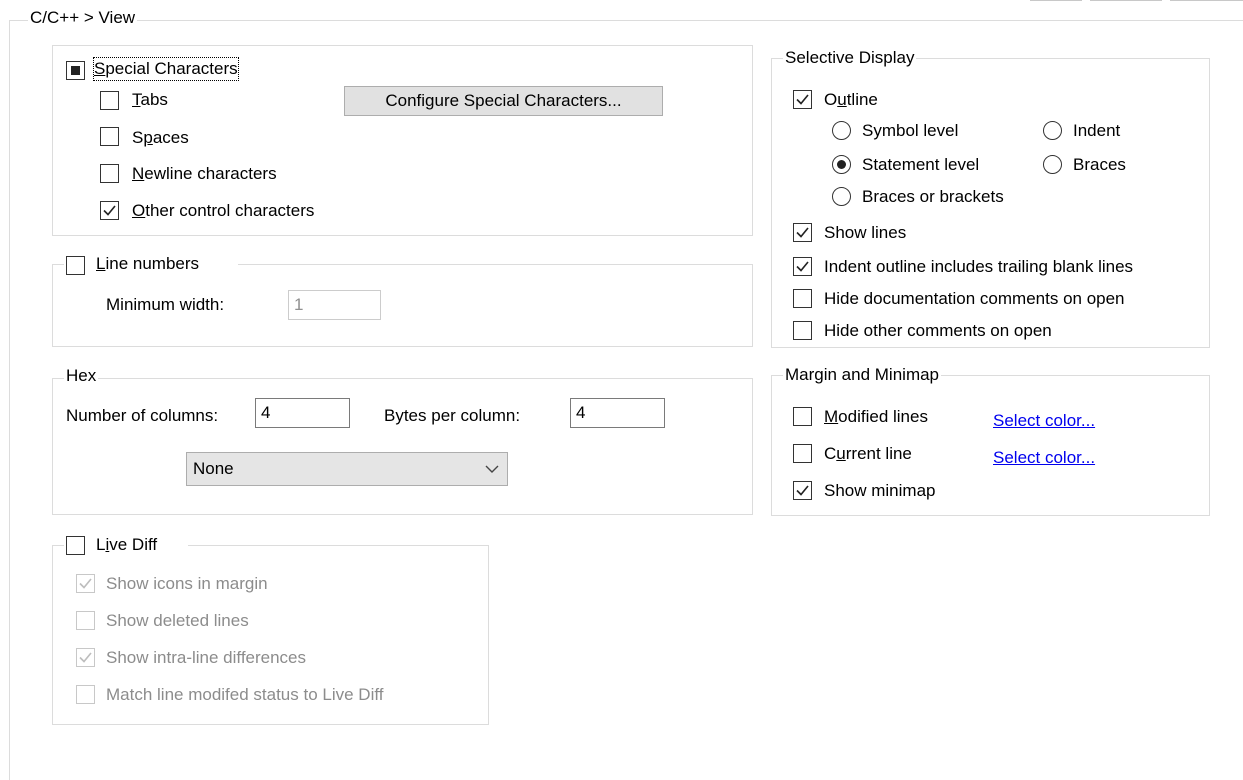 This screenshot has height=780, width=1243. I want to click on show-minimap-checkbox, so click(802, 490).